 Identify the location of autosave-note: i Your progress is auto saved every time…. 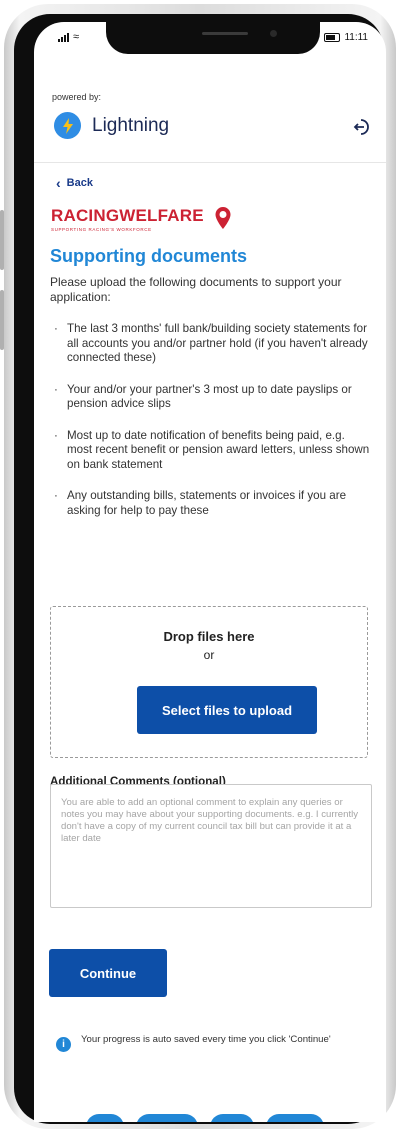
(216, 1043).